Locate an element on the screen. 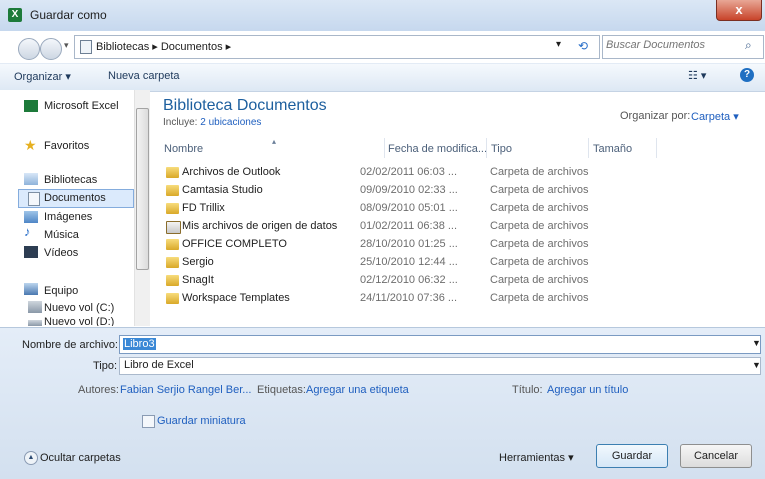 This screenshot has width=765, height=479. nav-item-microsoft-excel: Microsoft Excel is located at coordinates (81, 106).